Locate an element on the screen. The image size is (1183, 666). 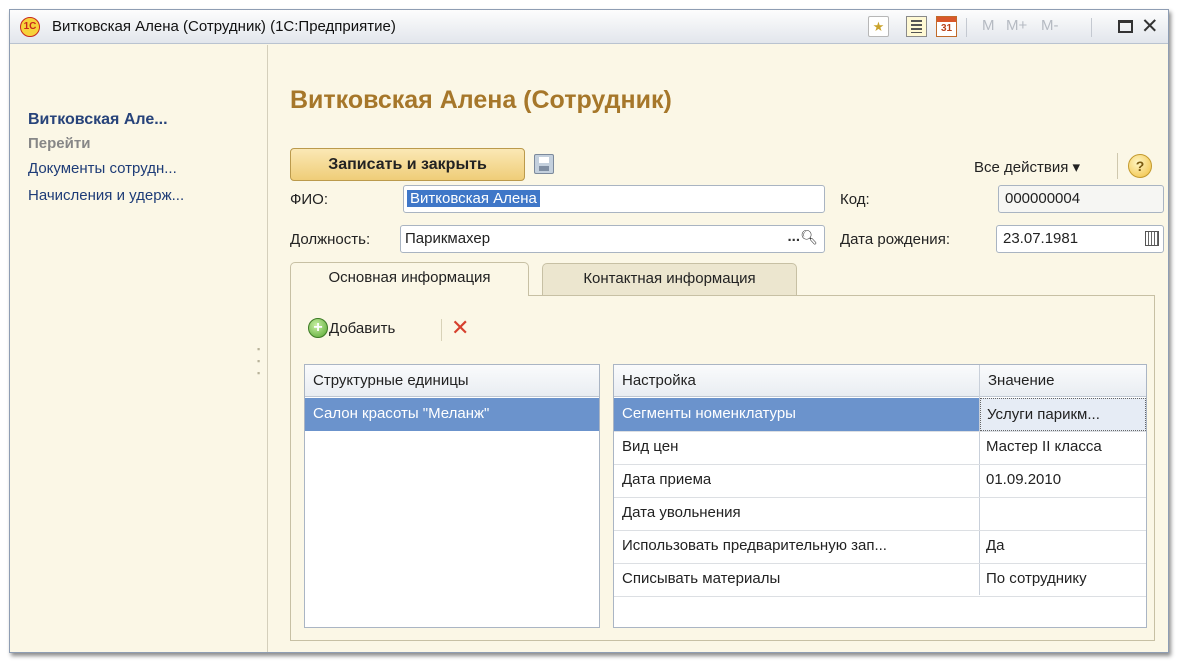
value-cell: 01.09.2010 is located at coordinates (1024, 479).